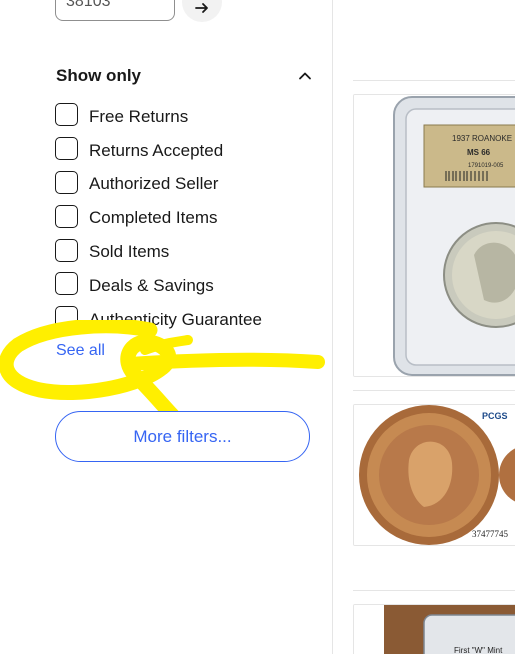  What do you see at coordinates (482, 138) in the screenshot?
I see `slab-label-line1: 1937 ROANOKE` at bounding box center [482, 138].